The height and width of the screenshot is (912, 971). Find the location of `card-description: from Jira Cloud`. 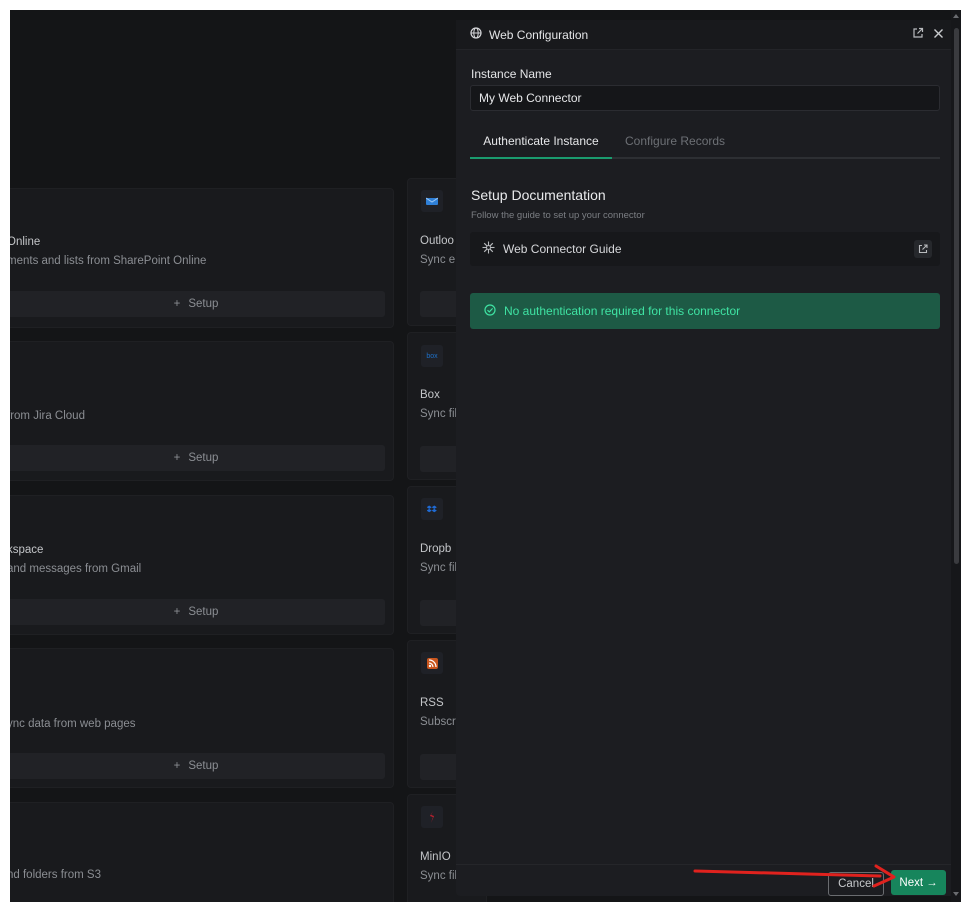

card-description: from Jira Cloud is located at coordinates (47, 416).